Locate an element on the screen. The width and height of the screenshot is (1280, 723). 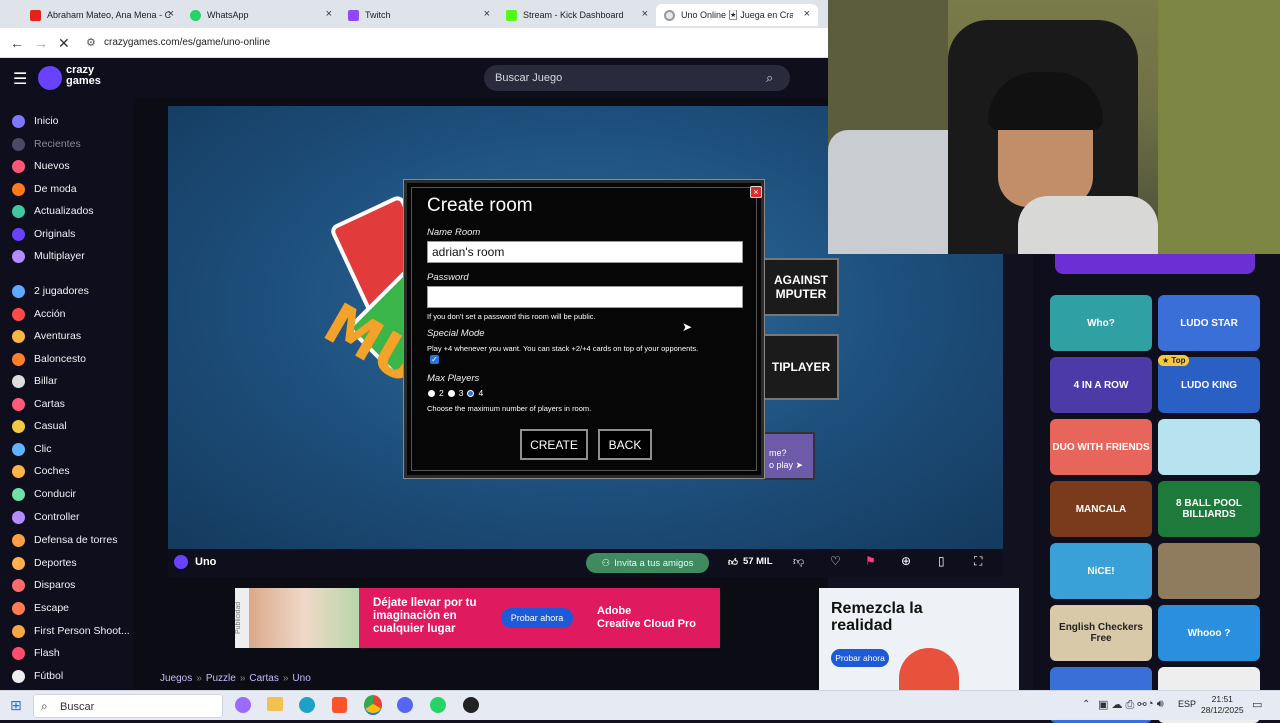
ad2-cta-button: Probar ahora is located at coordinates (860, 658).